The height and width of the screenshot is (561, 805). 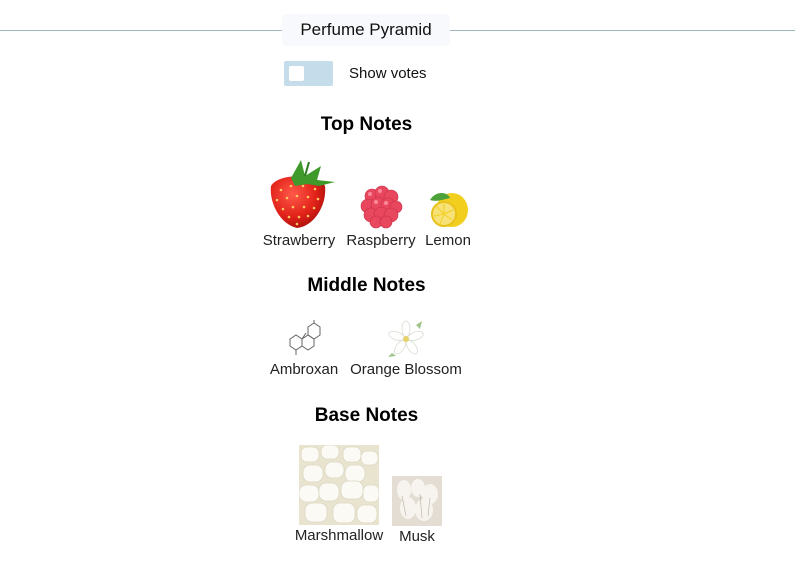 I want to click on note-label: Lemon, so click(x=448, y=240).